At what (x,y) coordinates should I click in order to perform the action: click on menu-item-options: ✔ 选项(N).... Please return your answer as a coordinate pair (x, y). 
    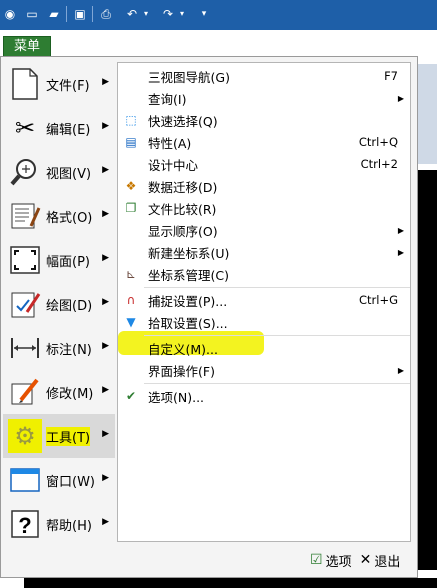
    Looking at the image, I should click on (264, 396).